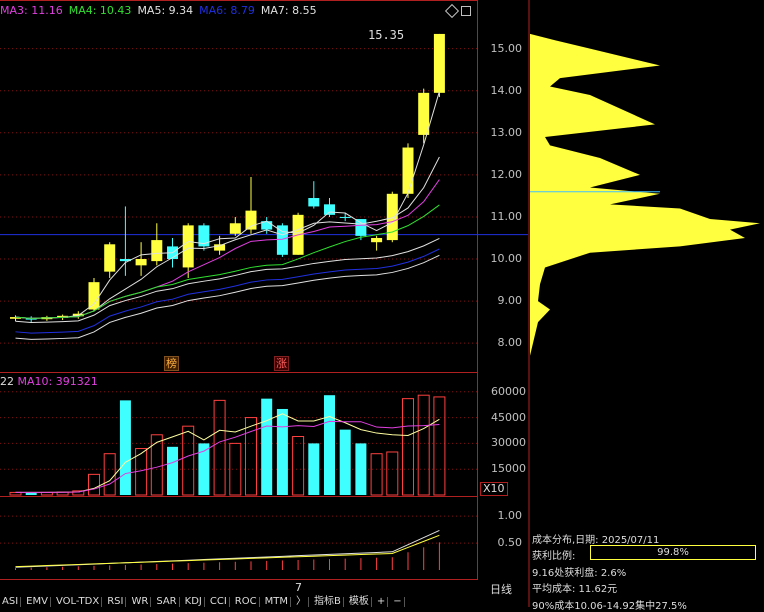 This screenshot has height=612, width=764. Describe the element at coordinates (386, 35) in the screenshot. I see `high-price-label: 15.35` at that location.